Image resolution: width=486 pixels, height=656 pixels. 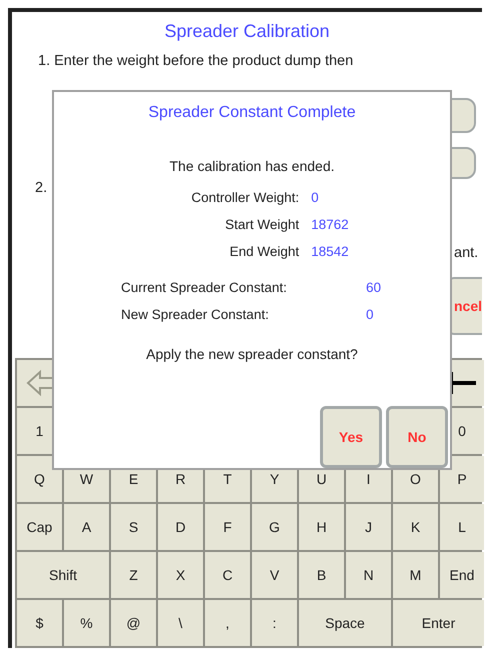 I want to click on field-value: 60, so click(x=374, y=287).